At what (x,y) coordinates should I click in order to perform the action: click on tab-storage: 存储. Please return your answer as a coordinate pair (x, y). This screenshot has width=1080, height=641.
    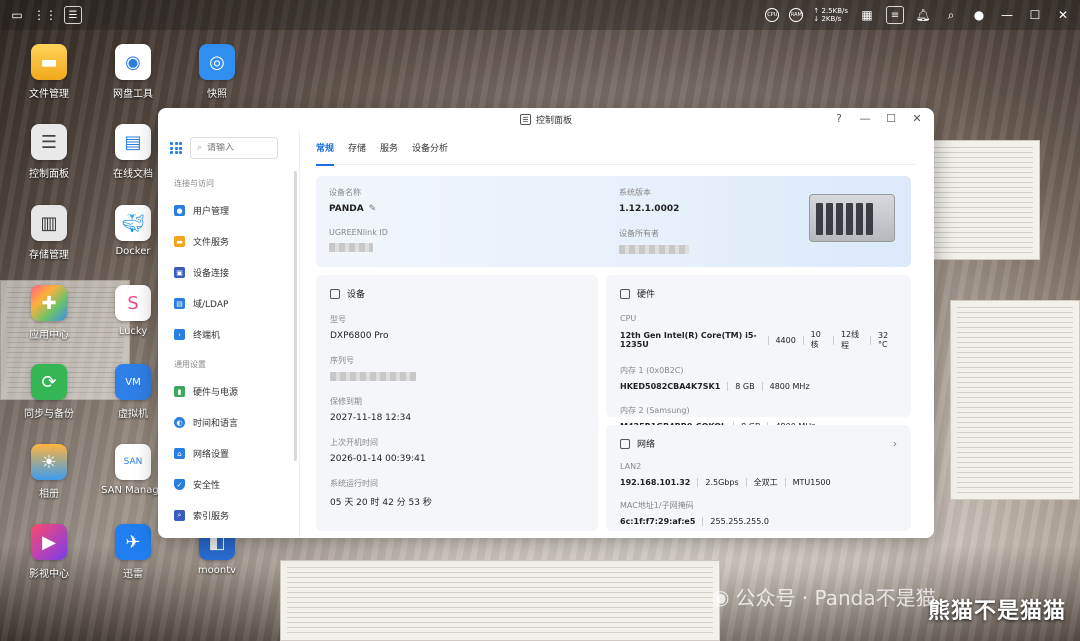
    Looking at the image, I should click on (357, 148).